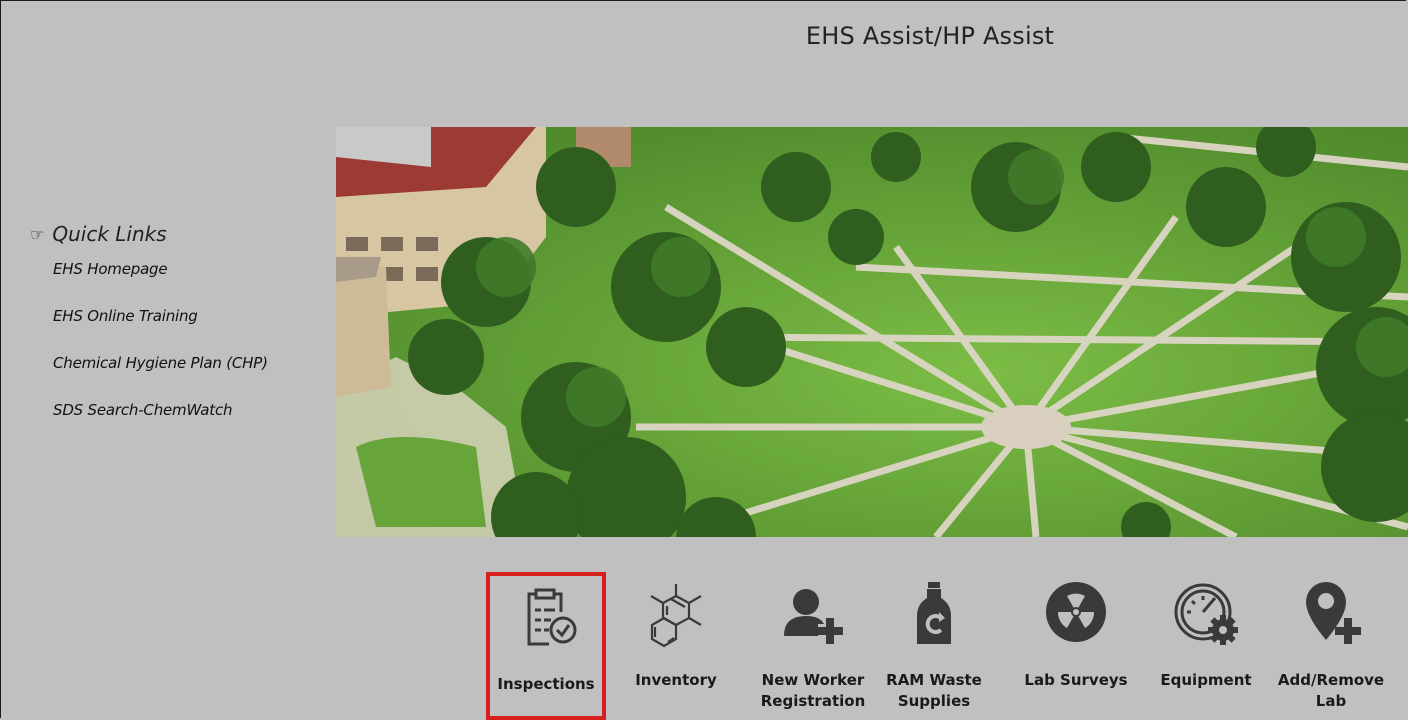 This screenshot has height=720, width=1408. I want to click on add-remove-lab-label: Add/Remove Lab, so click(1331, 690).